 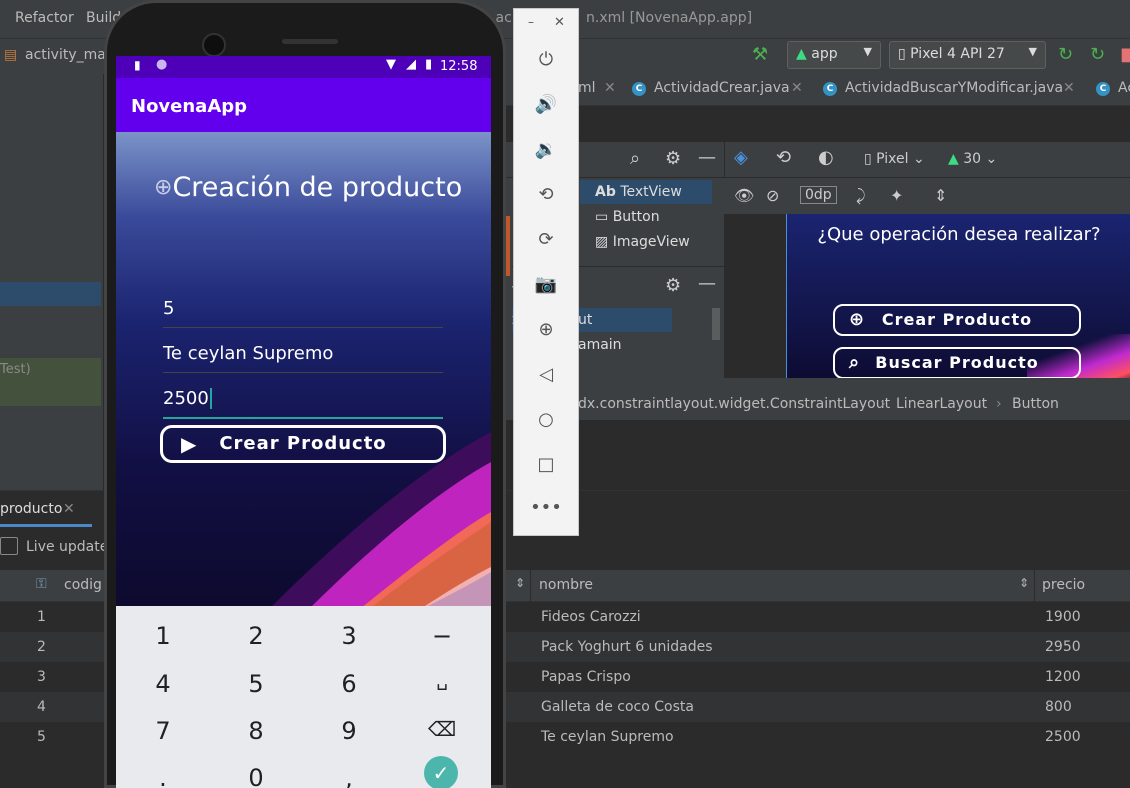 What do you see at coordinates (1035, 404) in the screenshot?
I see `breadcrumb-button: Button` at bounding box center [1035, 404].